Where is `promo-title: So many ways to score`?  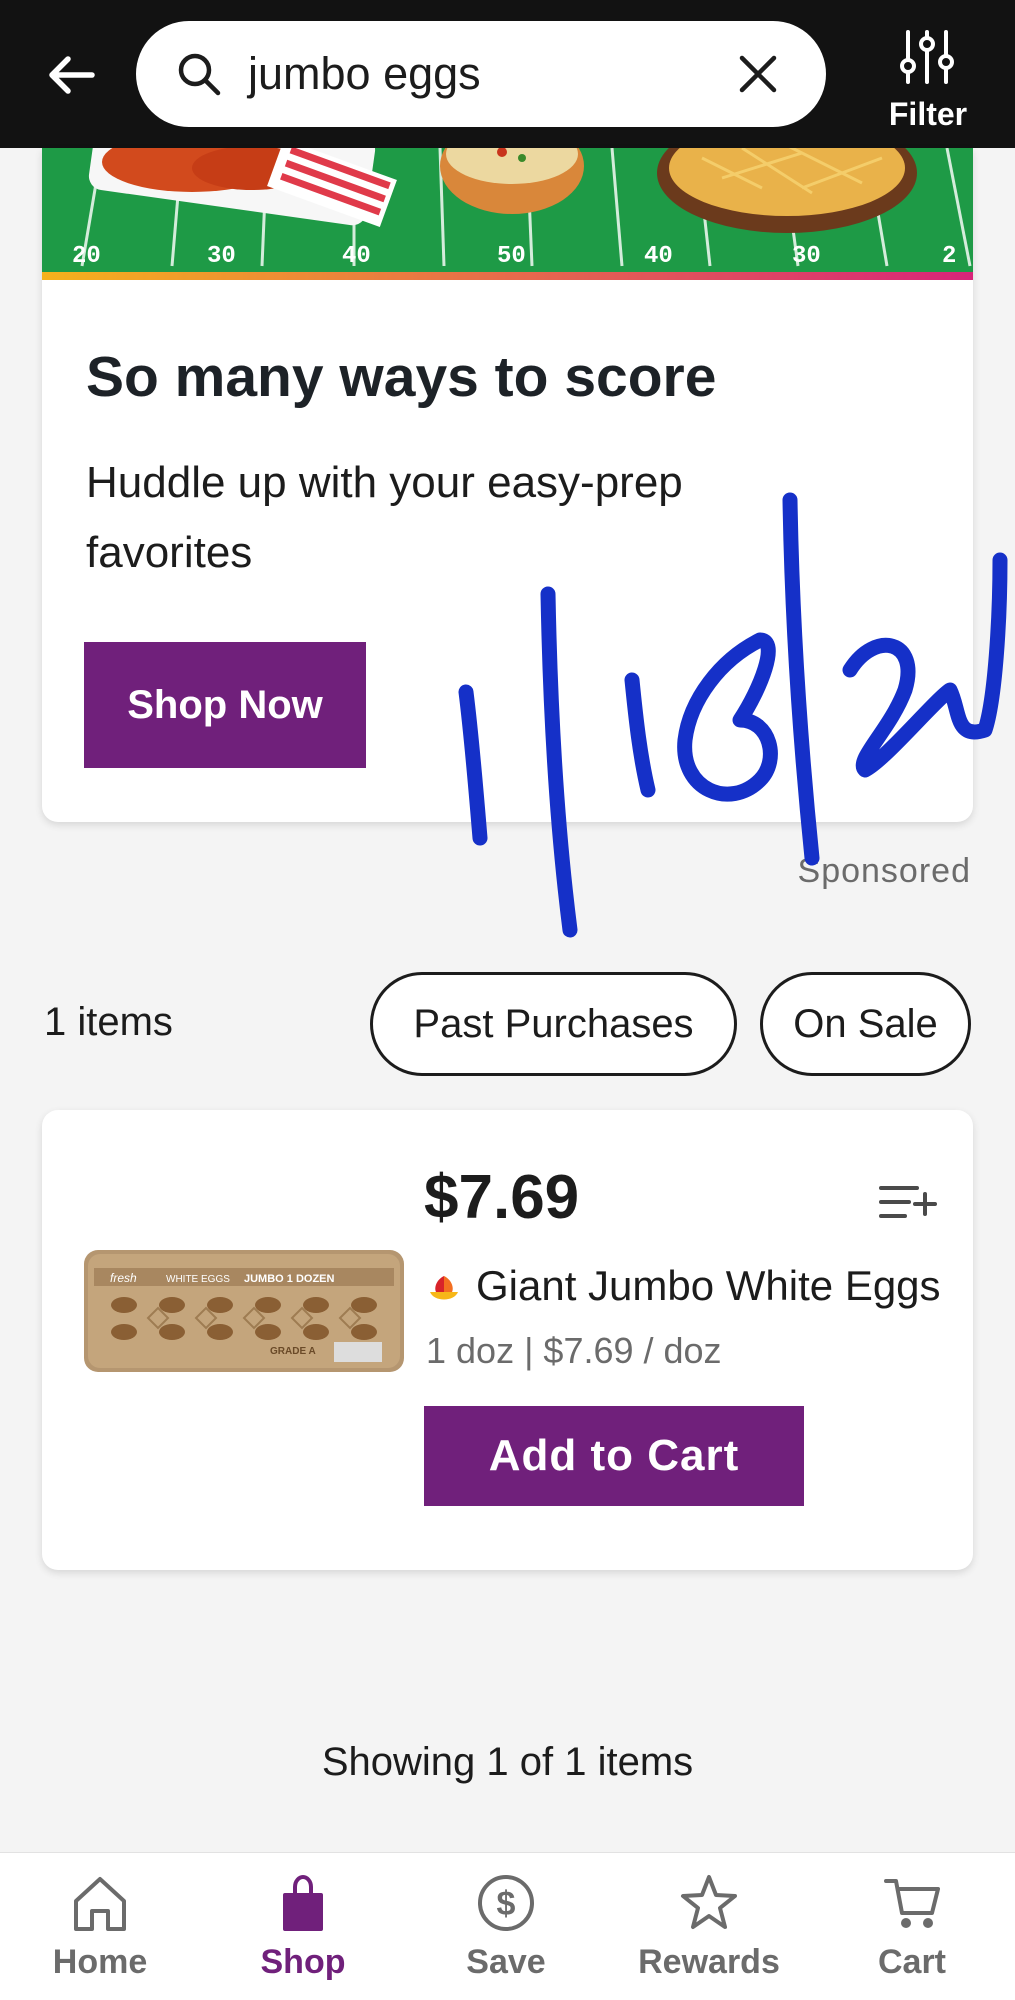 promo-title: So many ways to score is located at coordinates (401, 377).